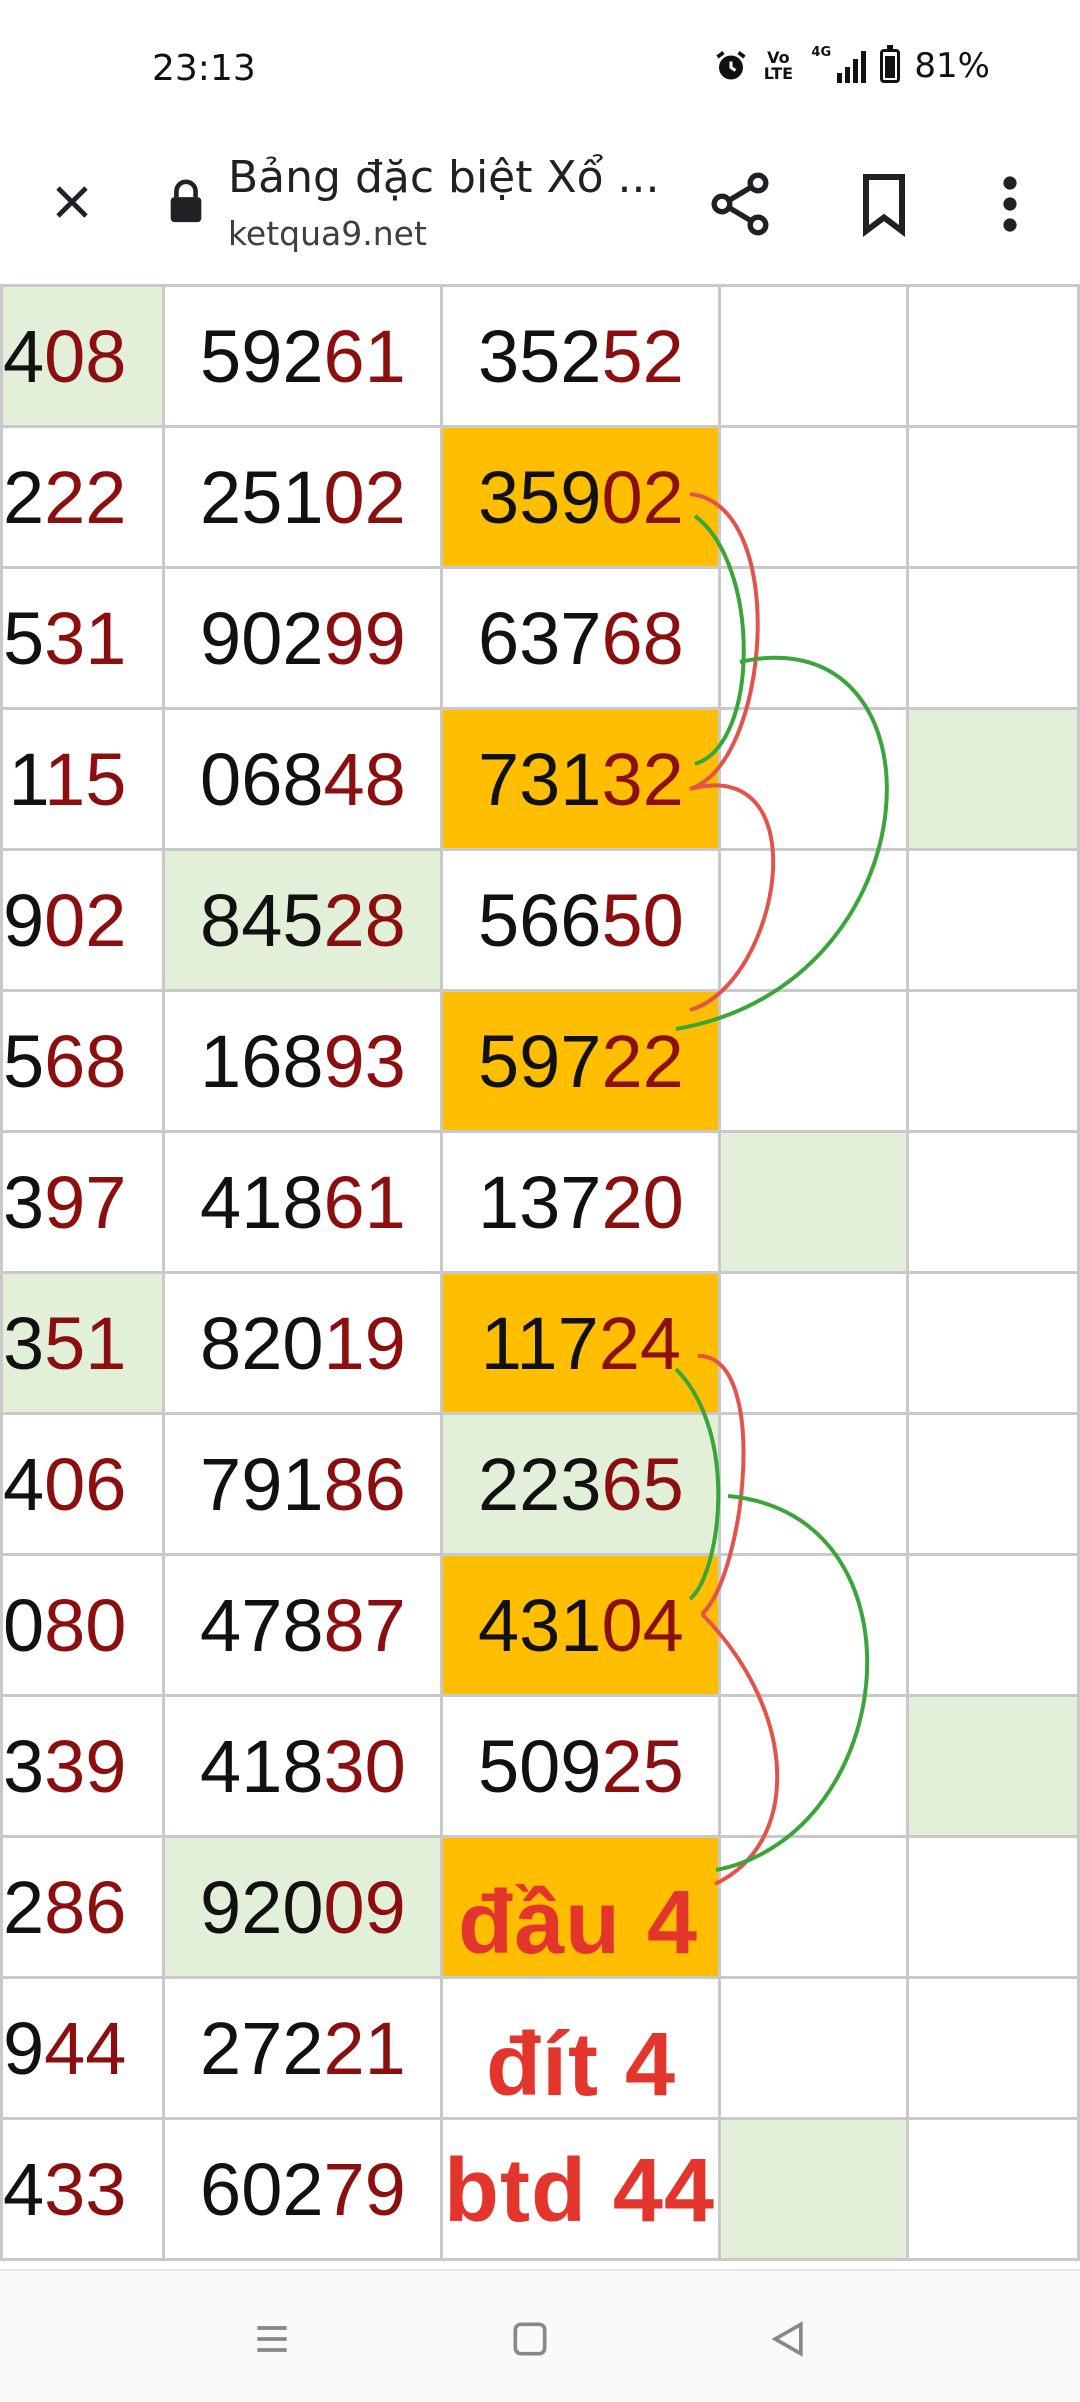 The width and height of the screenshot is (1080, 2402). I want to click on number-head: 820, so click(262, 1343).